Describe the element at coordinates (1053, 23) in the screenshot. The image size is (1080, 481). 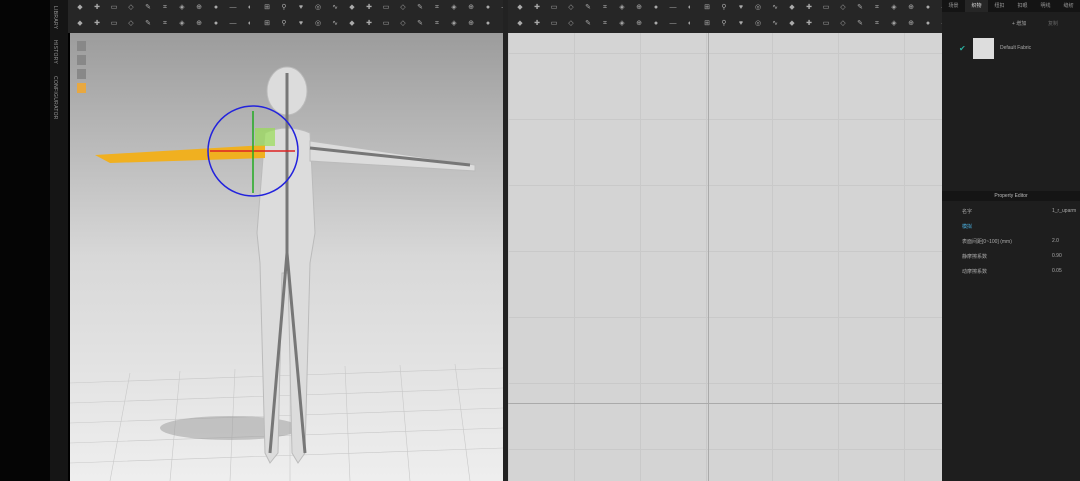
I see `copy-fabric-button: 复制` at that location.